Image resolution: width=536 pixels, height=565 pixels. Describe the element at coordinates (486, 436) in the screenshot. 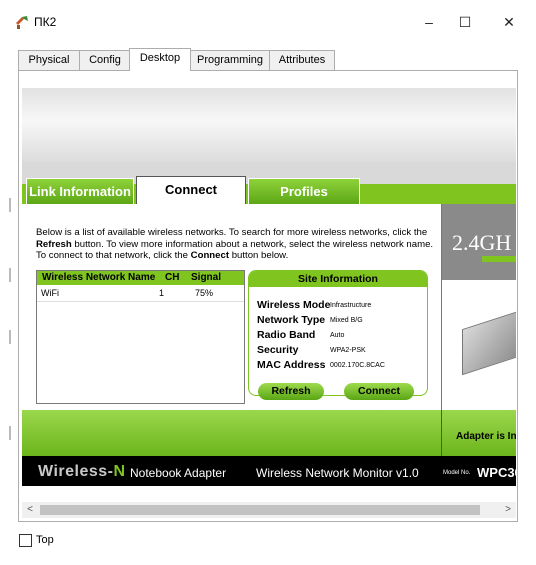

I see `adapter-status: Adapter is In` at that location.